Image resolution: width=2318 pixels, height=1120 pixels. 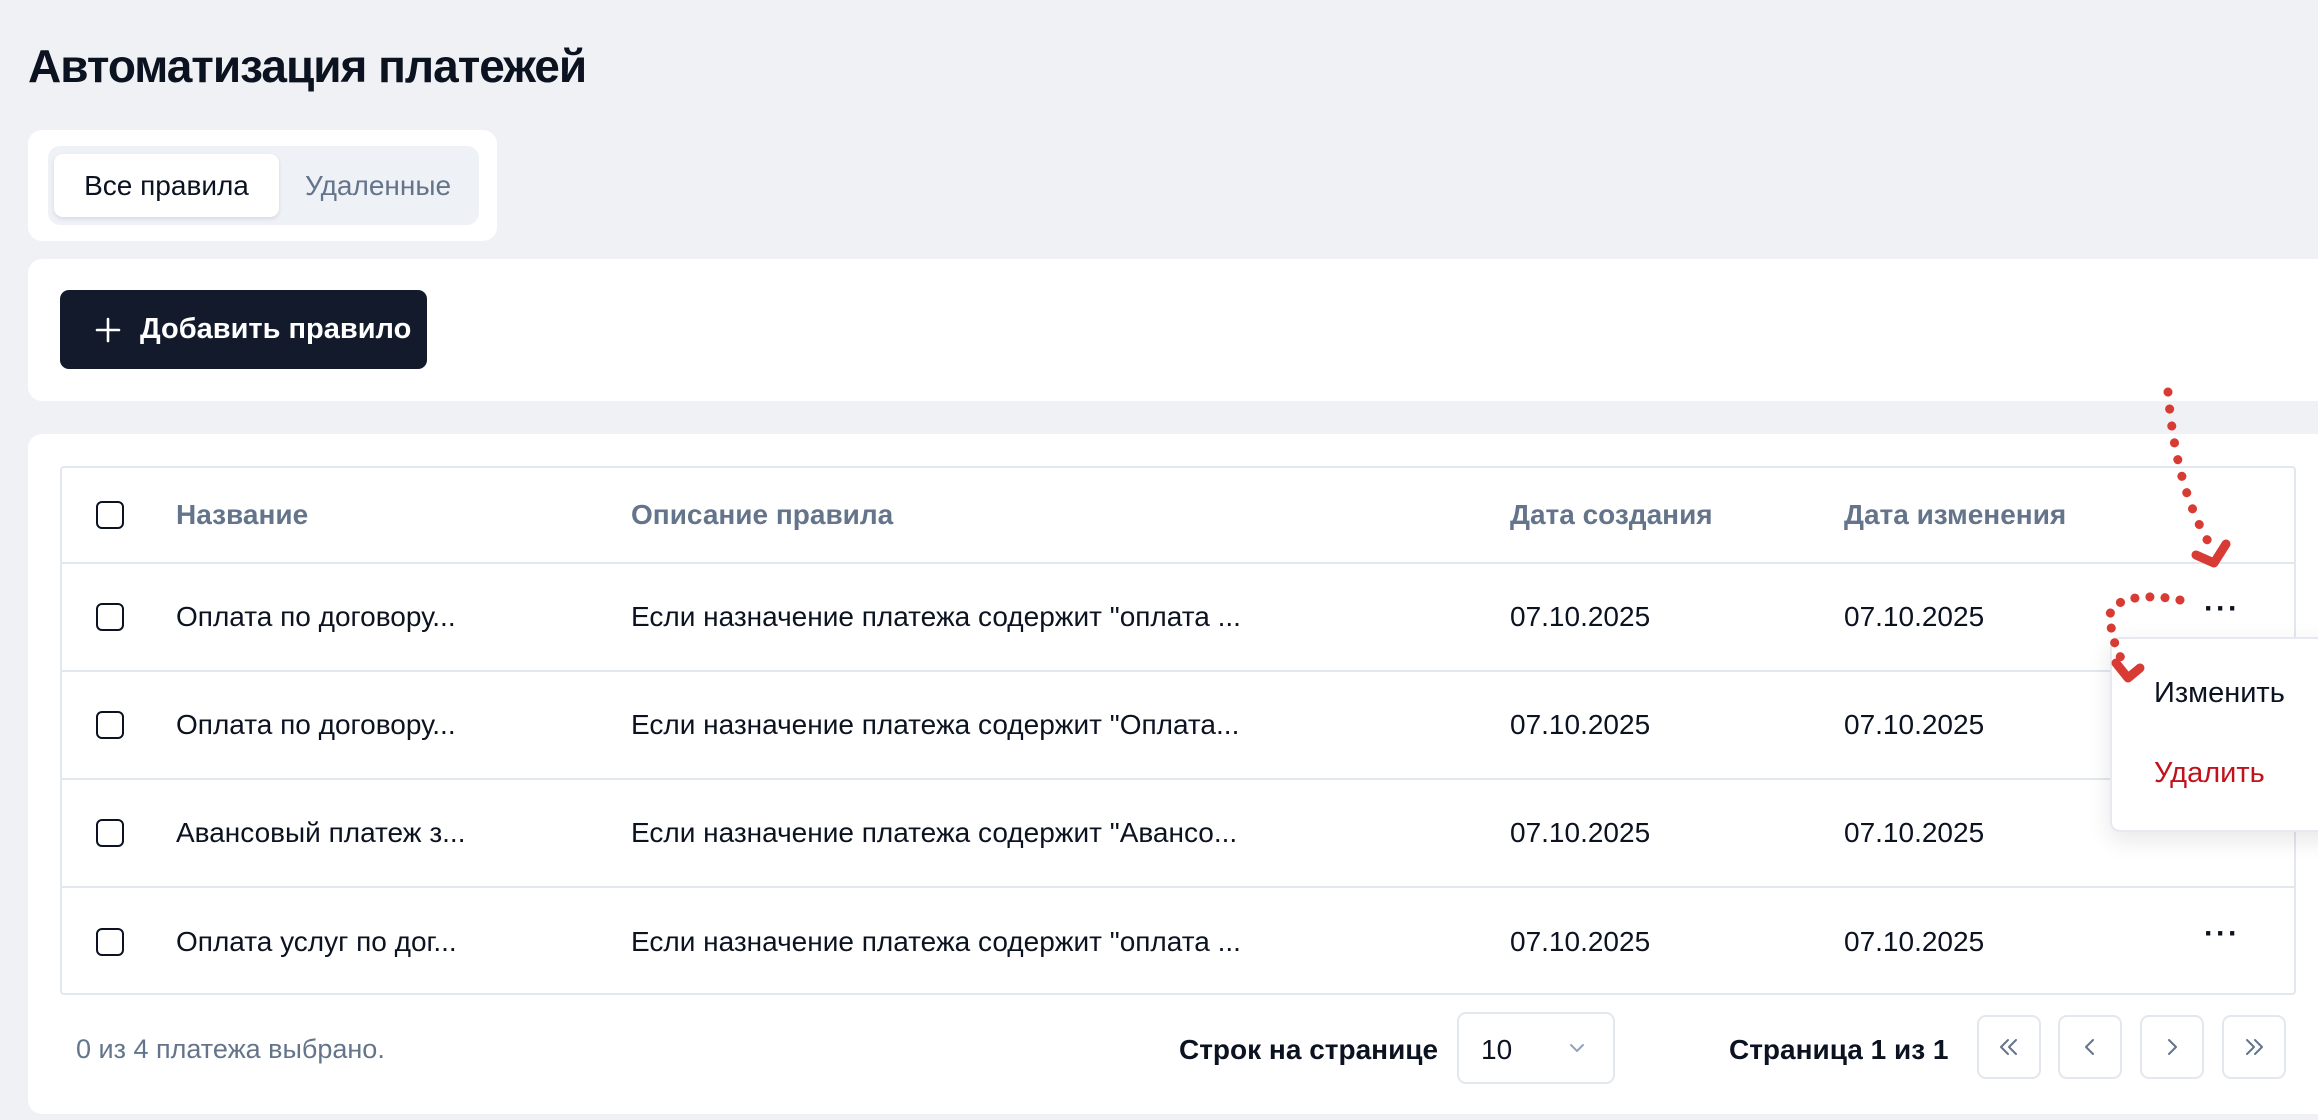 What do you see at coordinates (1173, 330) in the screenshot?
I see `toolbar-card: Добавить правило` at bounding box center [1173, 330].